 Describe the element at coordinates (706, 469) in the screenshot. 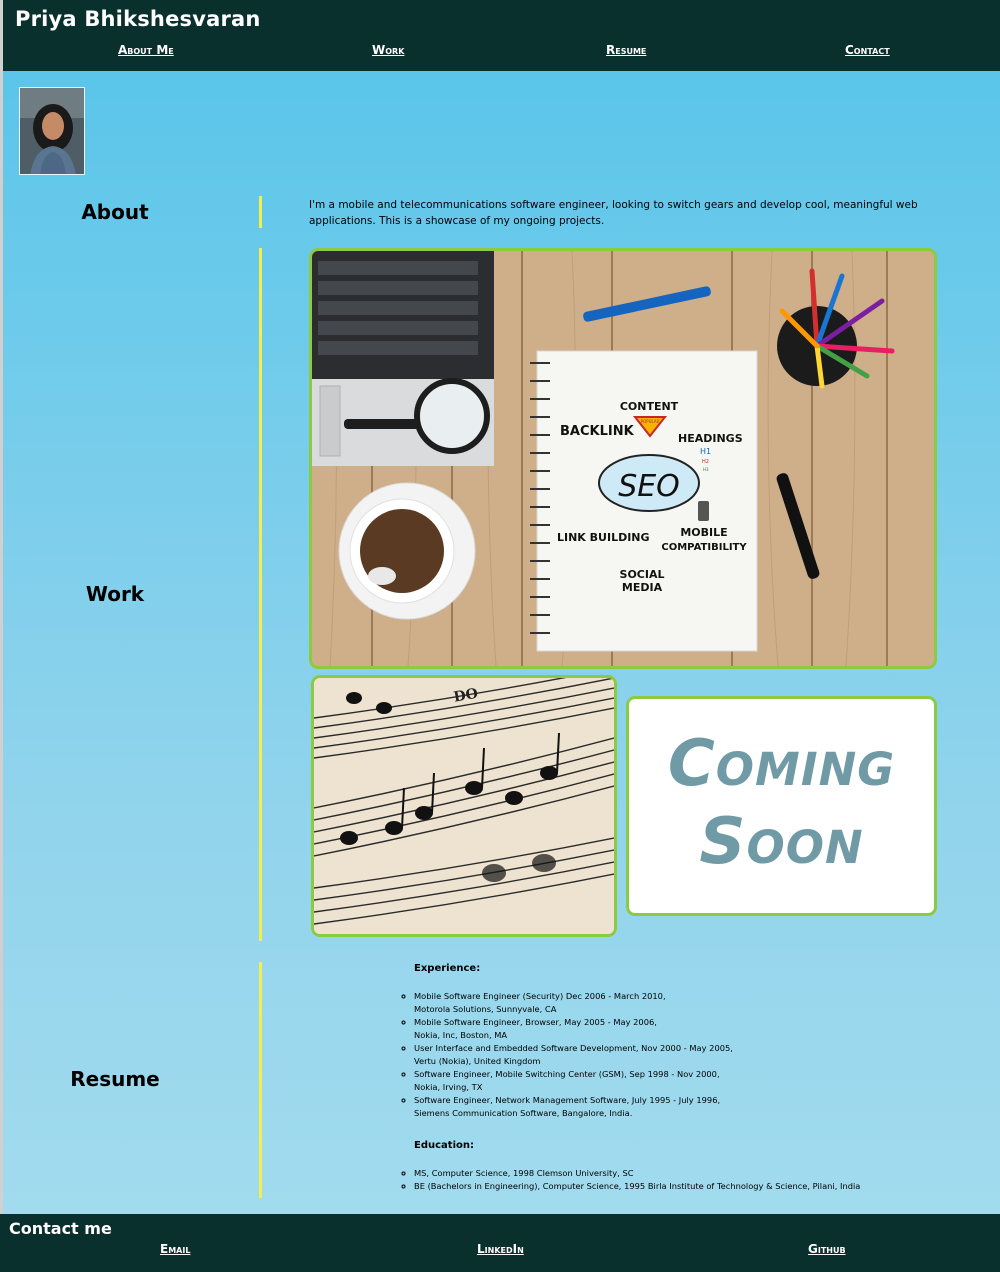

I see `seo-h3-label: H3` at that location.